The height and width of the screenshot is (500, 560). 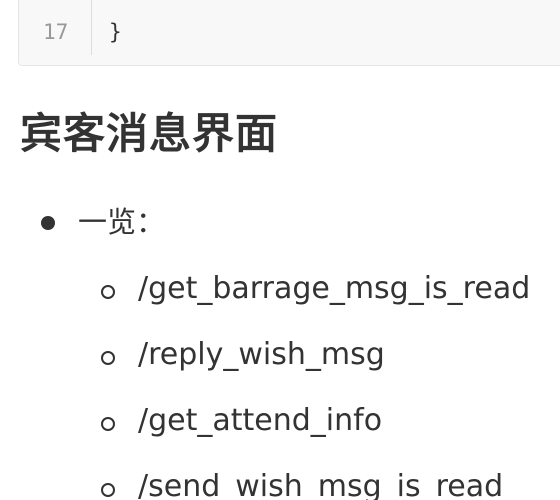 I want to click on section-heading: 宾客消息界面, so click(x=149, y=133).